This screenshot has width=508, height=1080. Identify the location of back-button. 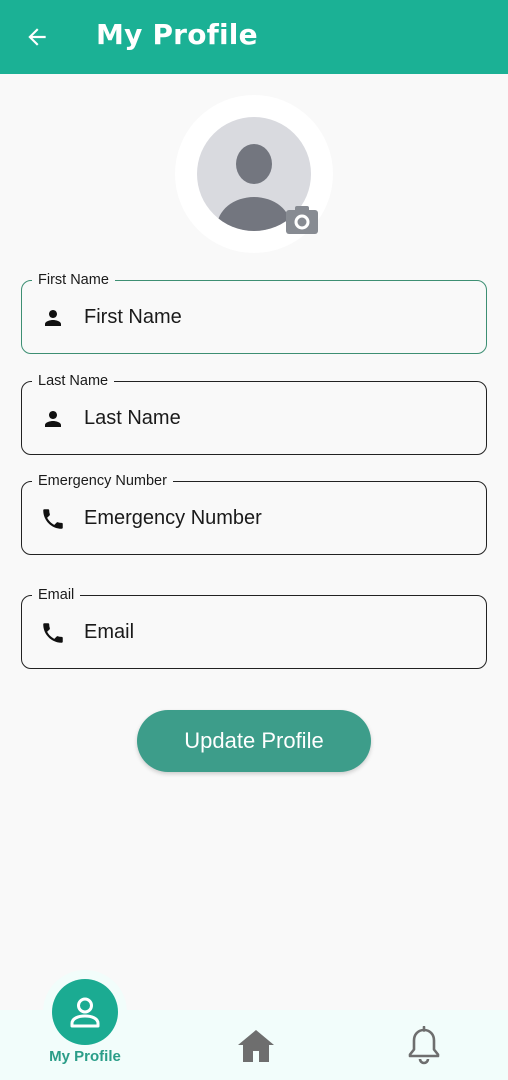
(37, 37).